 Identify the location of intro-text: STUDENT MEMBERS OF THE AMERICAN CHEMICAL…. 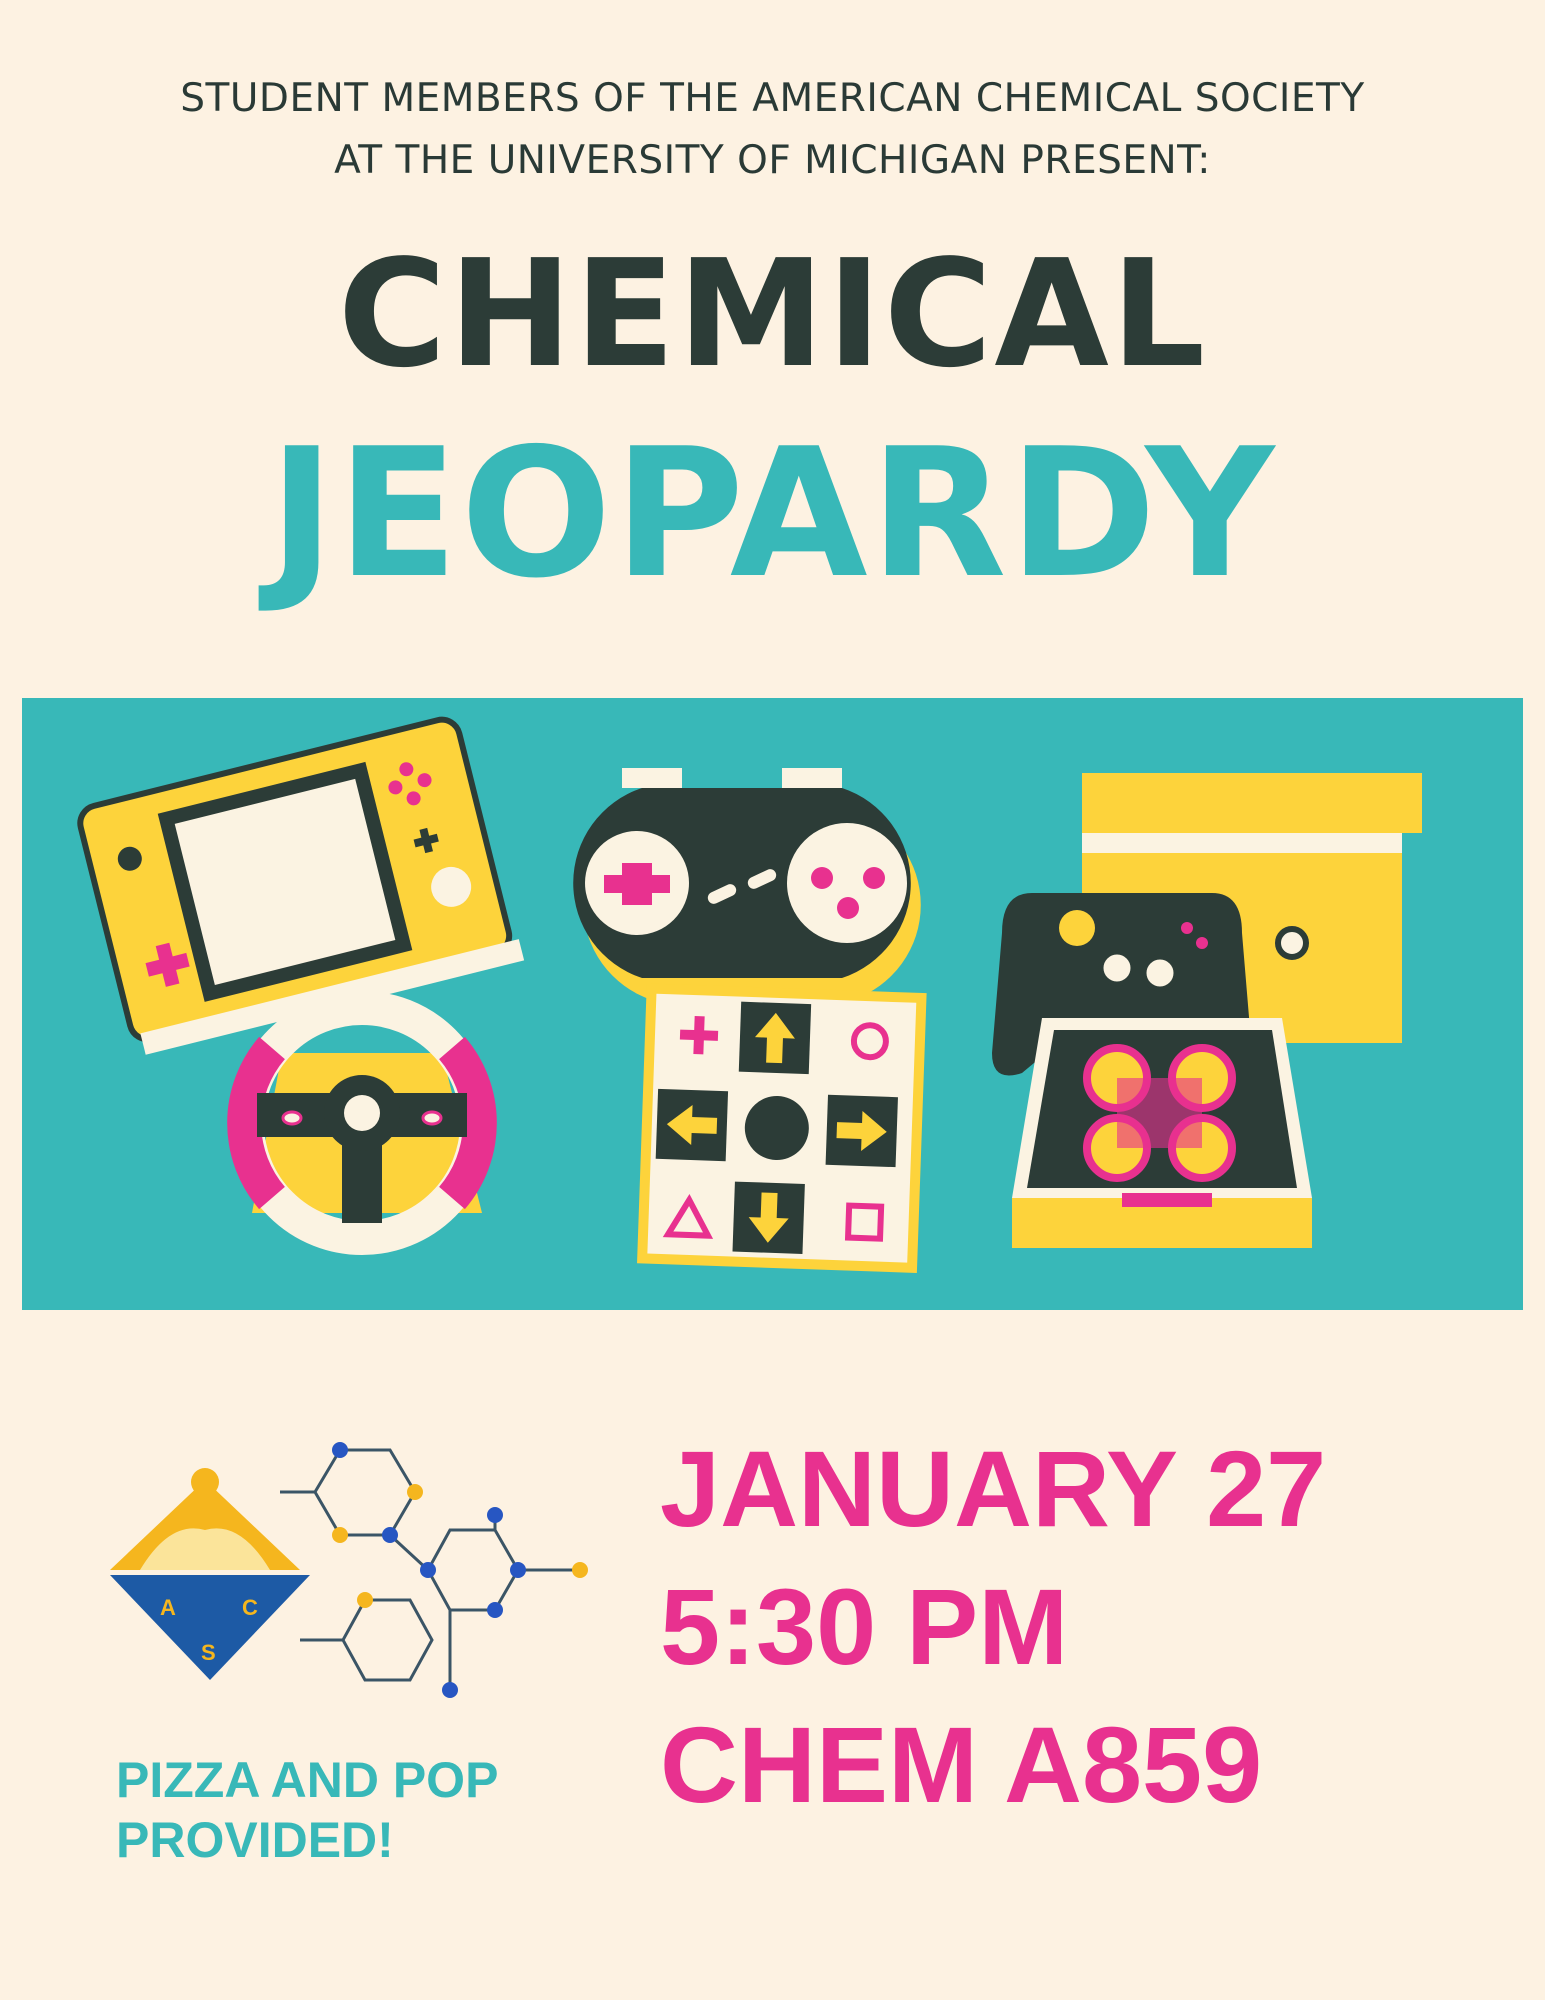
(772, 130).